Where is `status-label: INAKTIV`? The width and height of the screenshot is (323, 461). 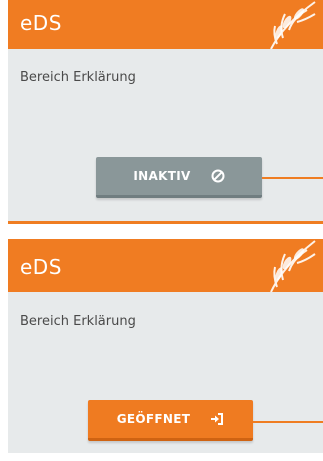
status-label: INAKTIV is located at coordinates (162, 176).